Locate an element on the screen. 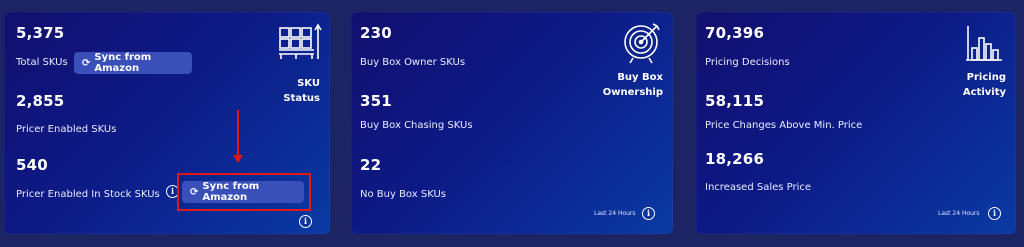 Image resolution: width=1024 pixels, height=247 pixels. card-title: SKU Status is located at coordinates (301, 91).